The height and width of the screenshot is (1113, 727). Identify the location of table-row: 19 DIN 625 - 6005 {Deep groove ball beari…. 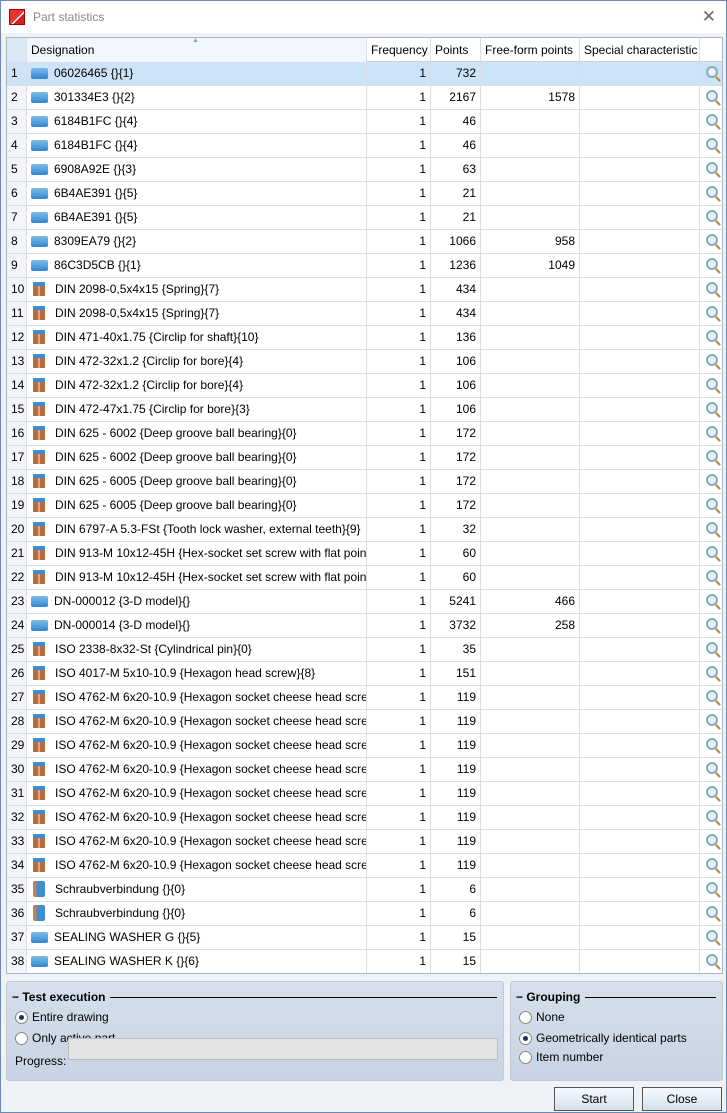
(364, 506).